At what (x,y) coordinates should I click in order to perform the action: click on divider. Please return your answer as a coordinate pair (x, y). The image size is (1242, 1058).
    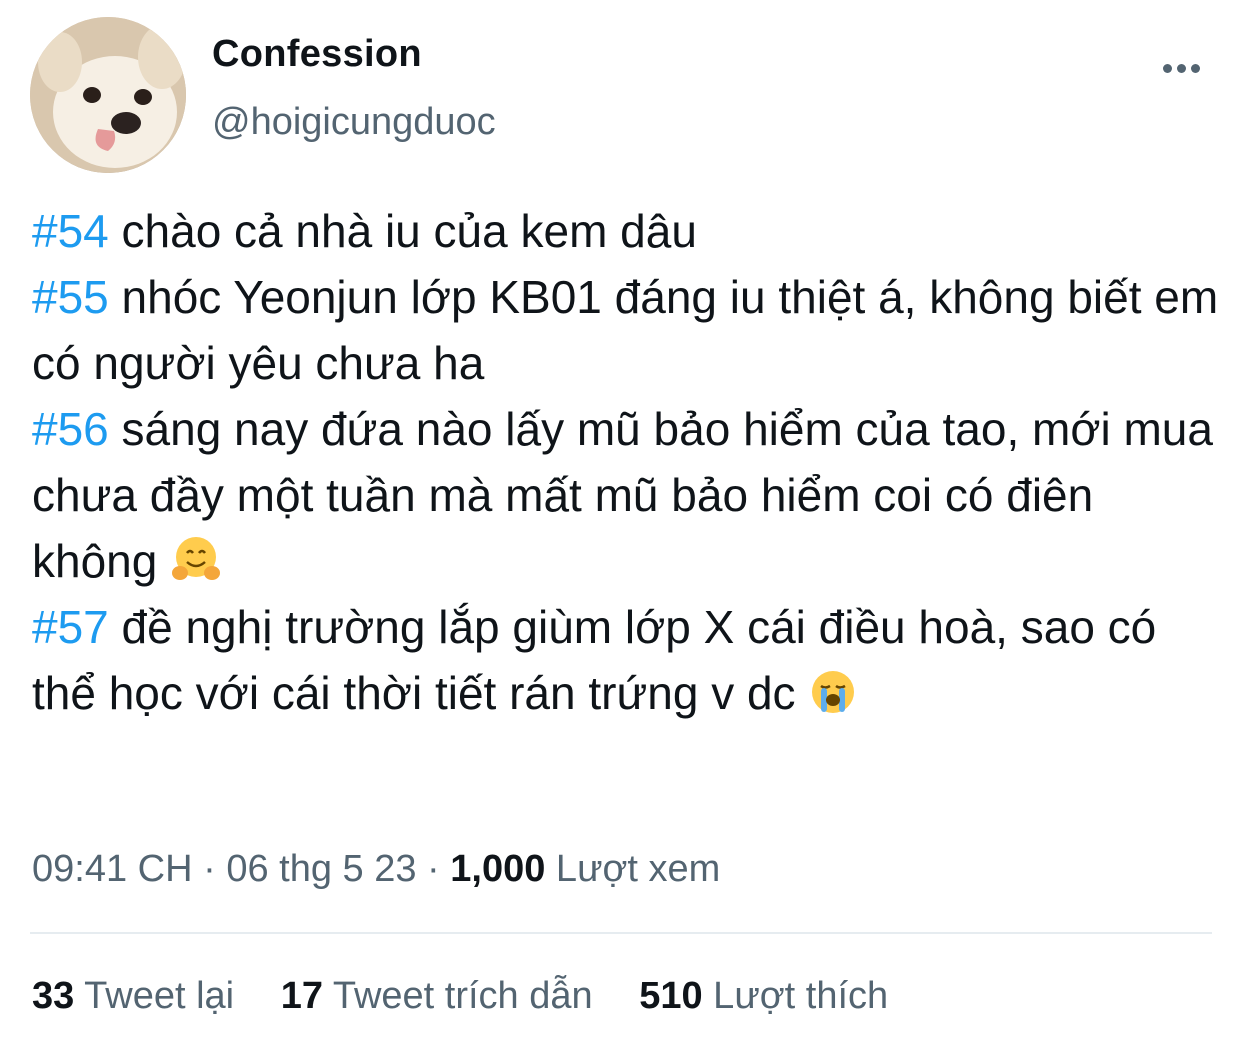
    Looking at the image, I should click on (621, 933).